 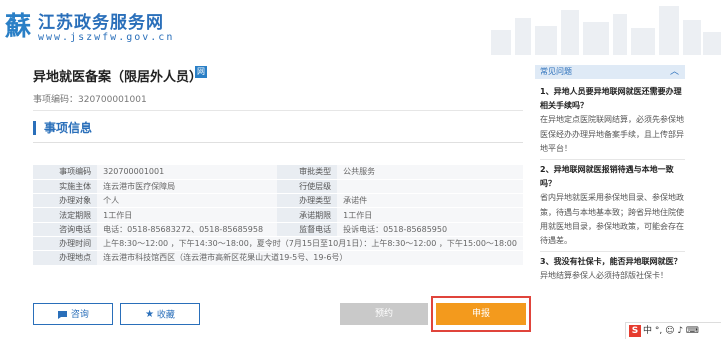 I want to click on item-code: 事项编码：320700001001, so click(x=90, y=100).